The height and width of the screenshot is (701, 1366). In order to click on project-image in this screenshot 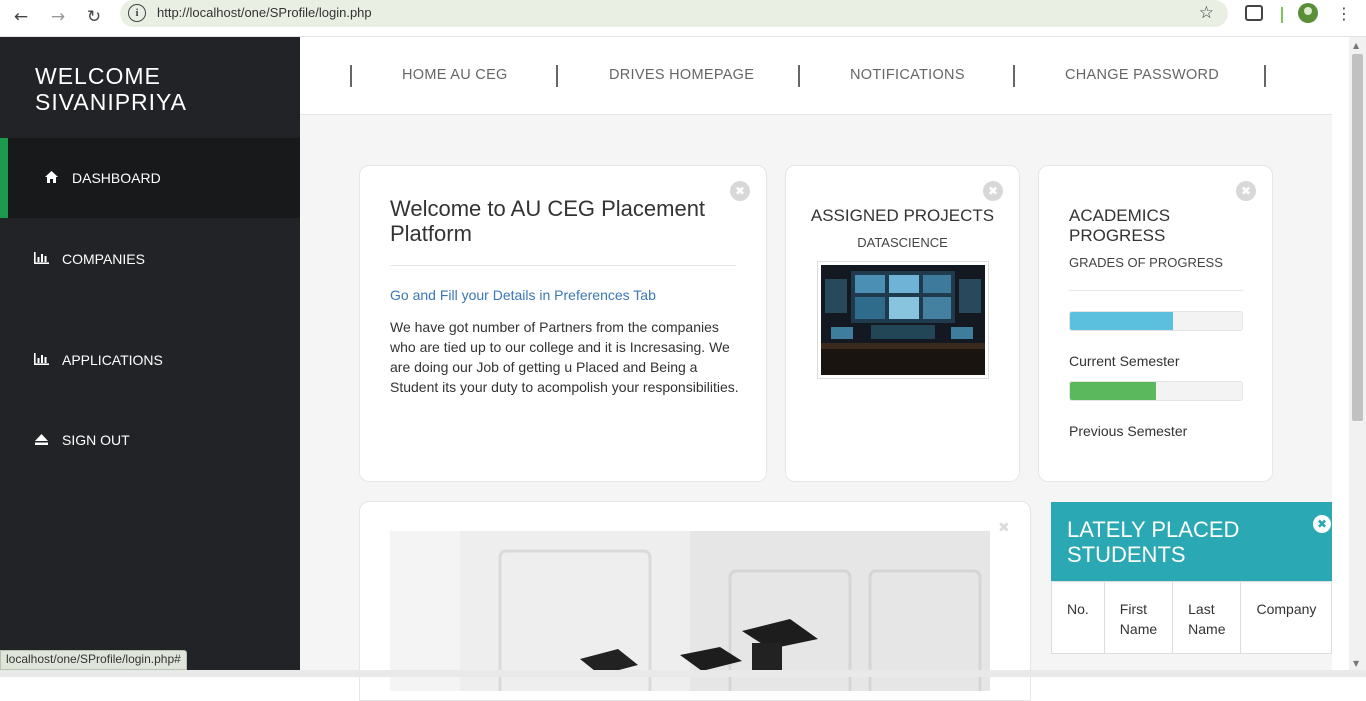, I will do `click(903, 320)`.